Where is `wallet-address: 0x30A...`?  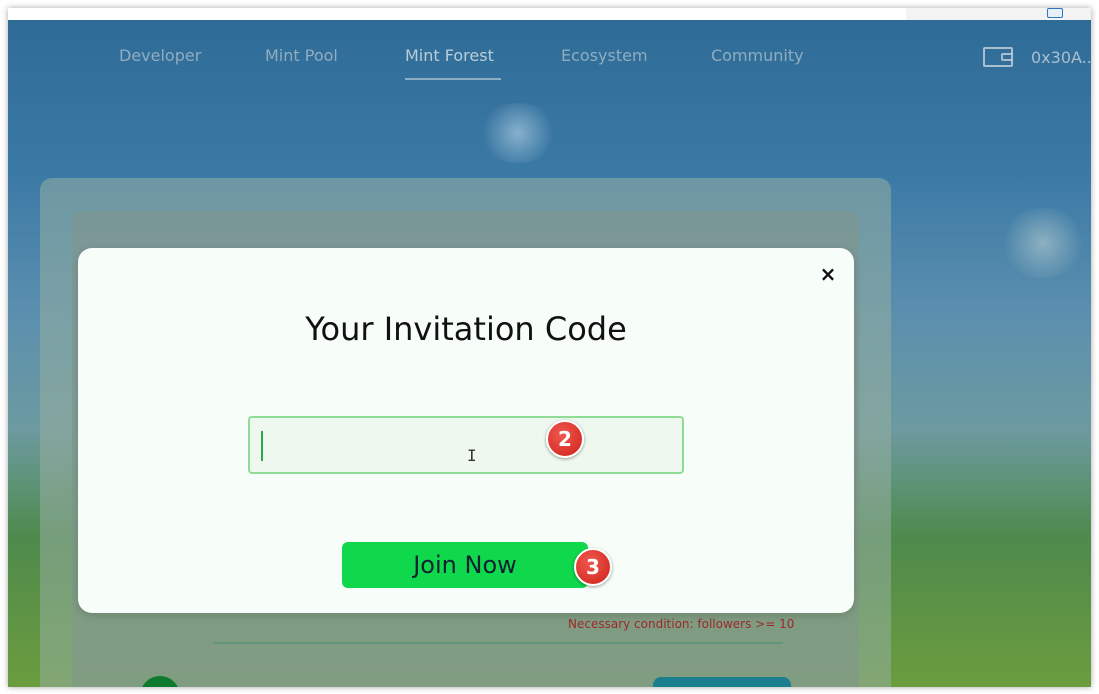
wallet-address: 0x30A... is located at coordinates (1061, 57).